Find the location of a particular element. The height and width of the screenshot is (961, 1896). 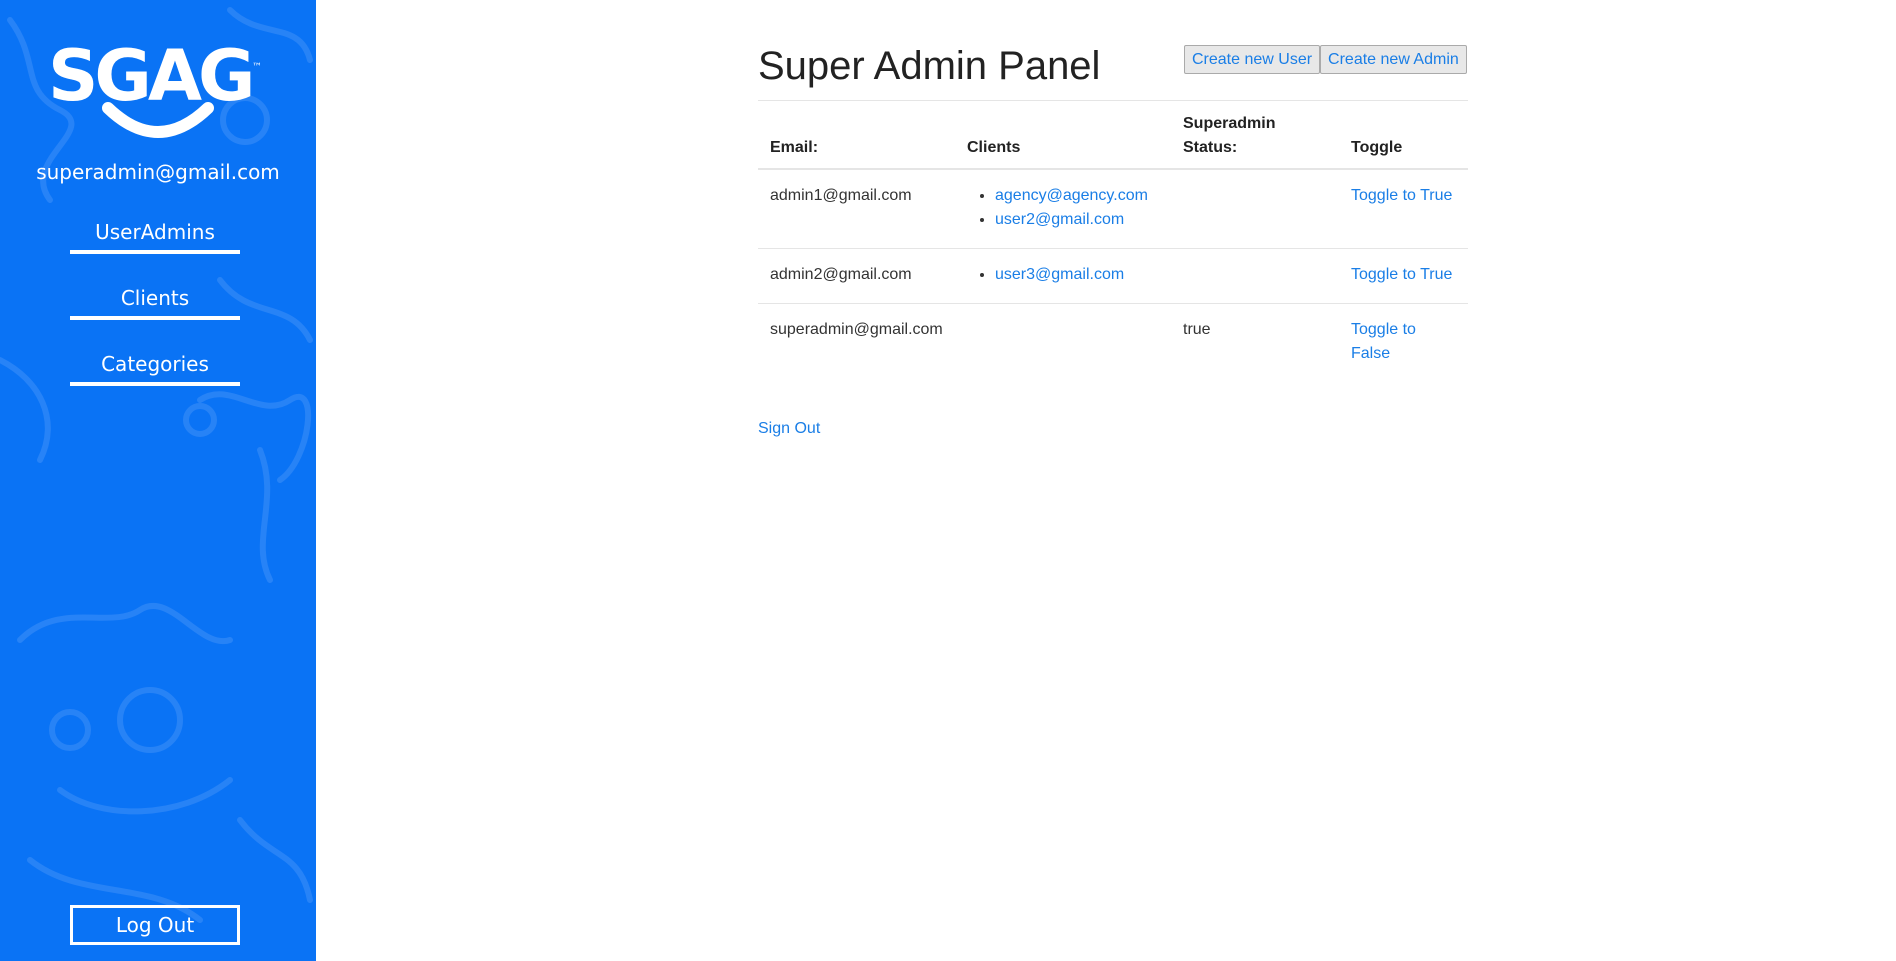

svg-text: ™ is located at coordinates (257, 67).